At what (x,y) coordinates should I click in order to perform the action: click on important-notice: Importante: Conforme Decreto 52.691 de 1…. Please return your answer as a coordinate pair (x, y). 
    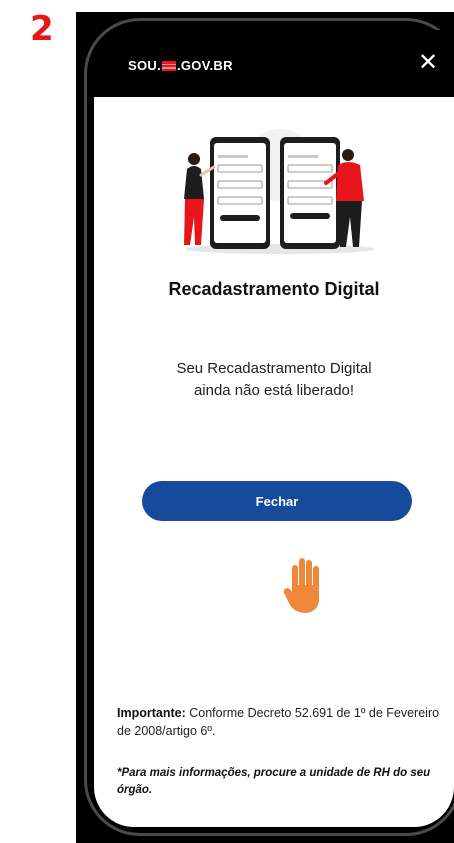
    Looking at the image, I should click on (279, 722).